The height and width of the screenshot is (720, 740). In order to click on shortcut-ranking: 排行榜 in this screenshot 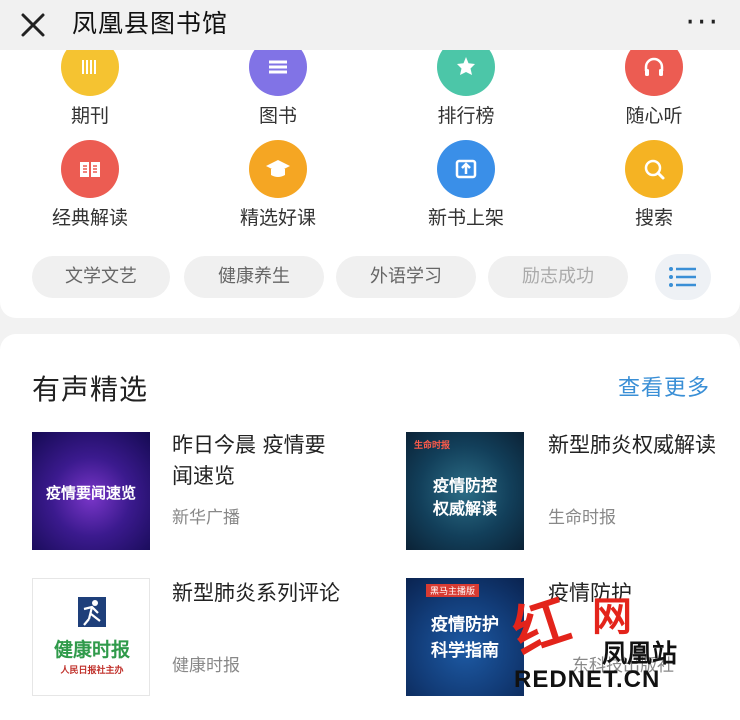, I will do `click(466, 88)`.